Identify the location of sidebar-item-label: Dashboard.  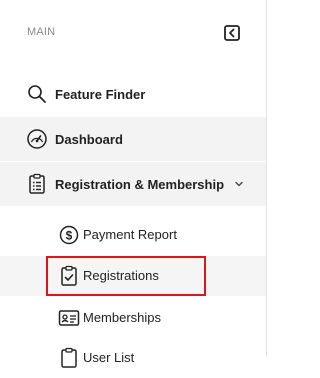
(89, 139).